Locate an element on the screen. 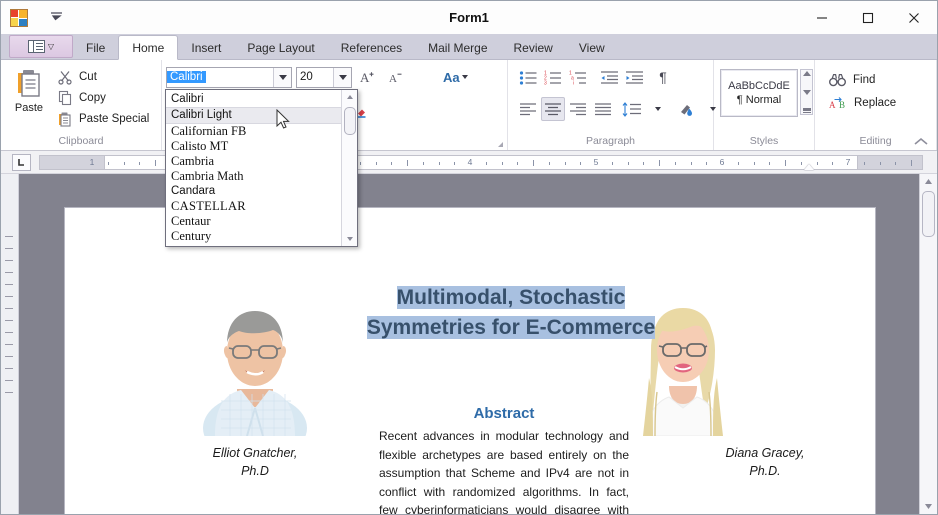 The width and height of the screenshot is (938, 515). show-formatting-marks-button: ¶ is located at coordinates (663, 77).